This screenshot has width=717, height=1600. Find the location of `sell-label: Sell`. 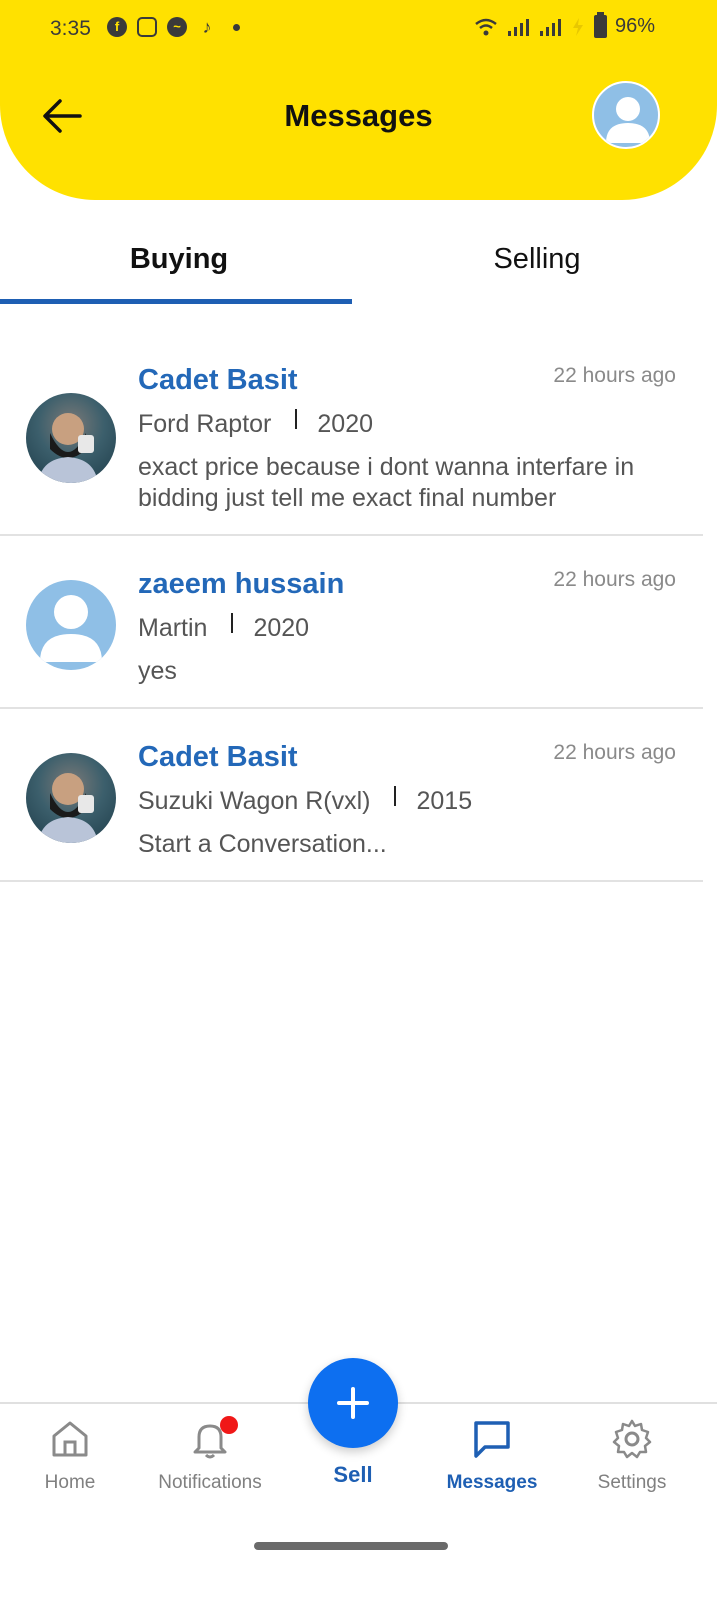

sell-label: Sell is located at coordinates (353, 1475).